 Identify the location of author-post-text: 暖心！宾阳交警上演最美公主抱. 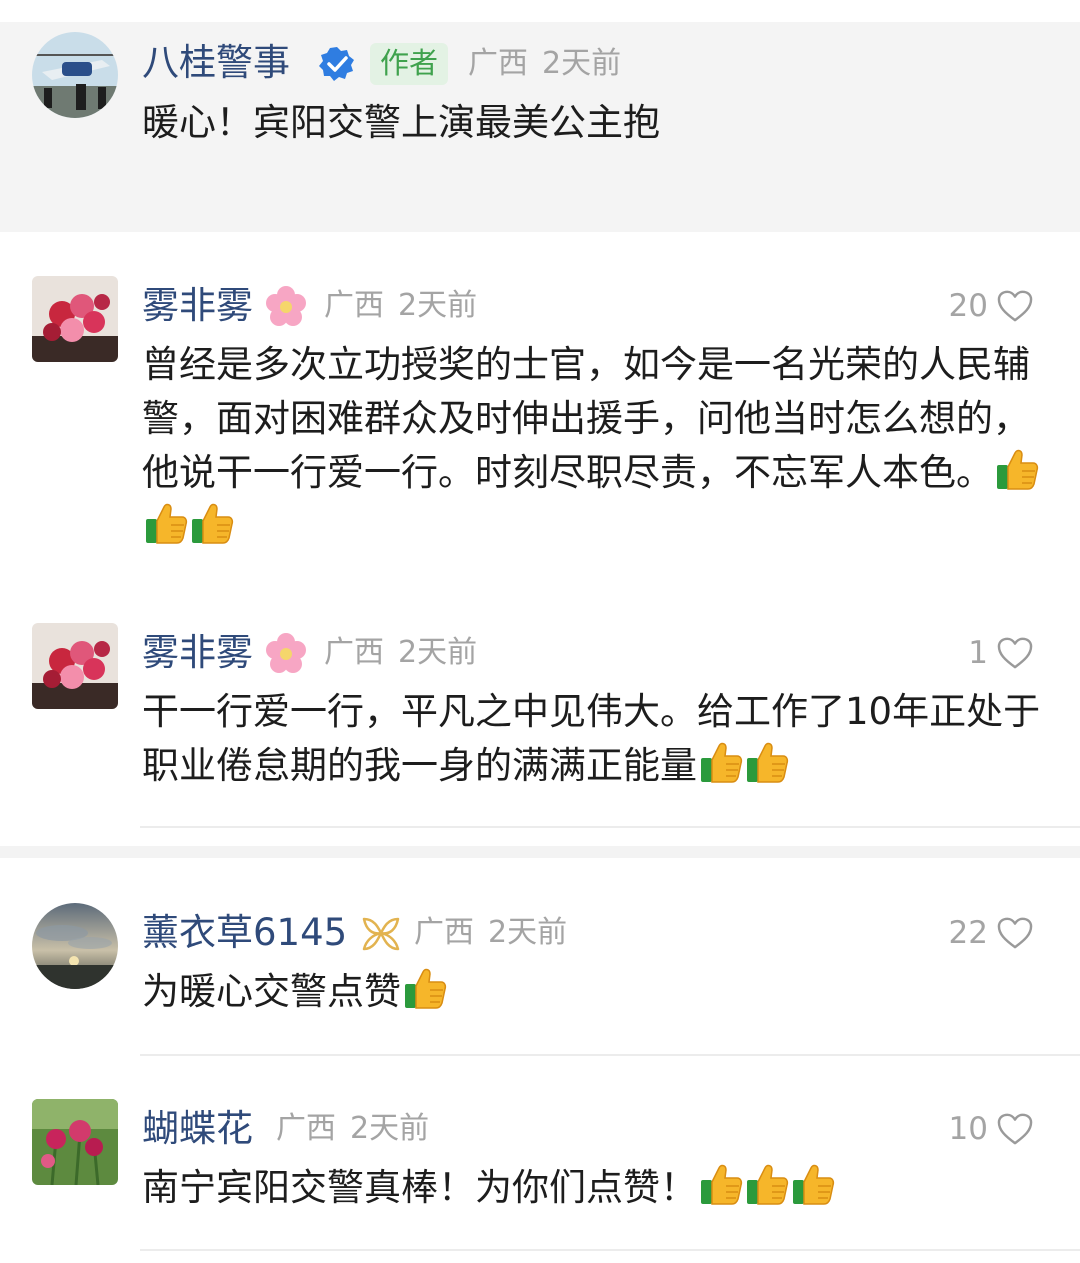
(401, 122).